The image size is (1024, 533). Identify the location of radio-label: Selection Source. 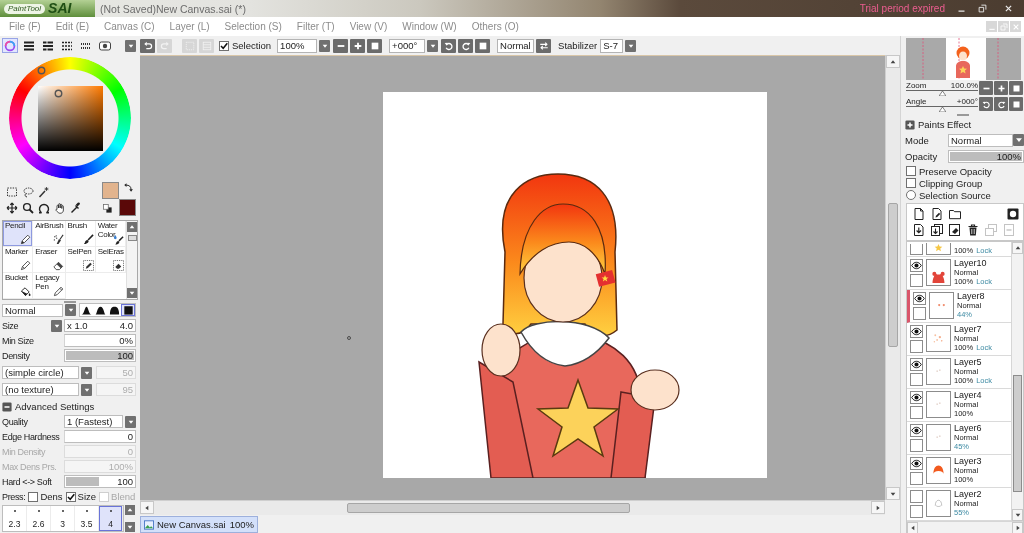
(955, 195).